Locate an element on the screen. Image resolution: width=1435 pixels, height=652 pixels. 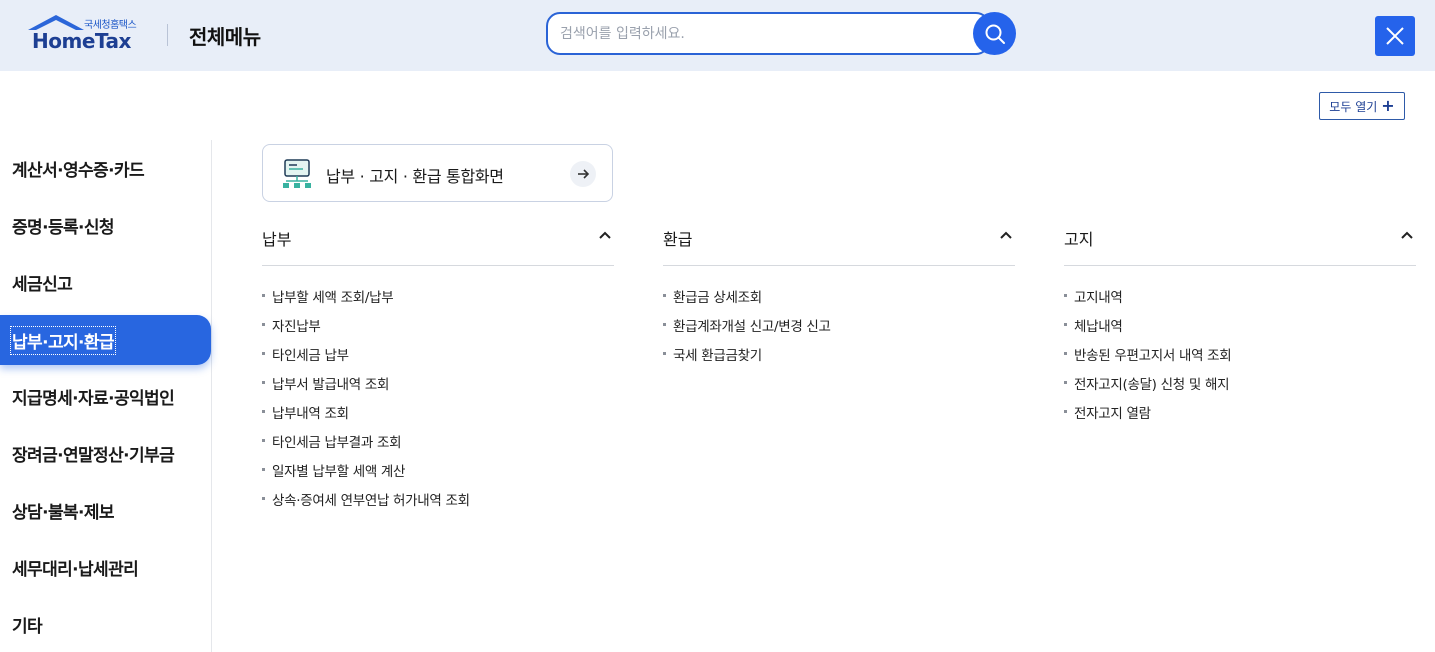
menu-link: 전자고지 열람 is located at coordinates (1240, 416).